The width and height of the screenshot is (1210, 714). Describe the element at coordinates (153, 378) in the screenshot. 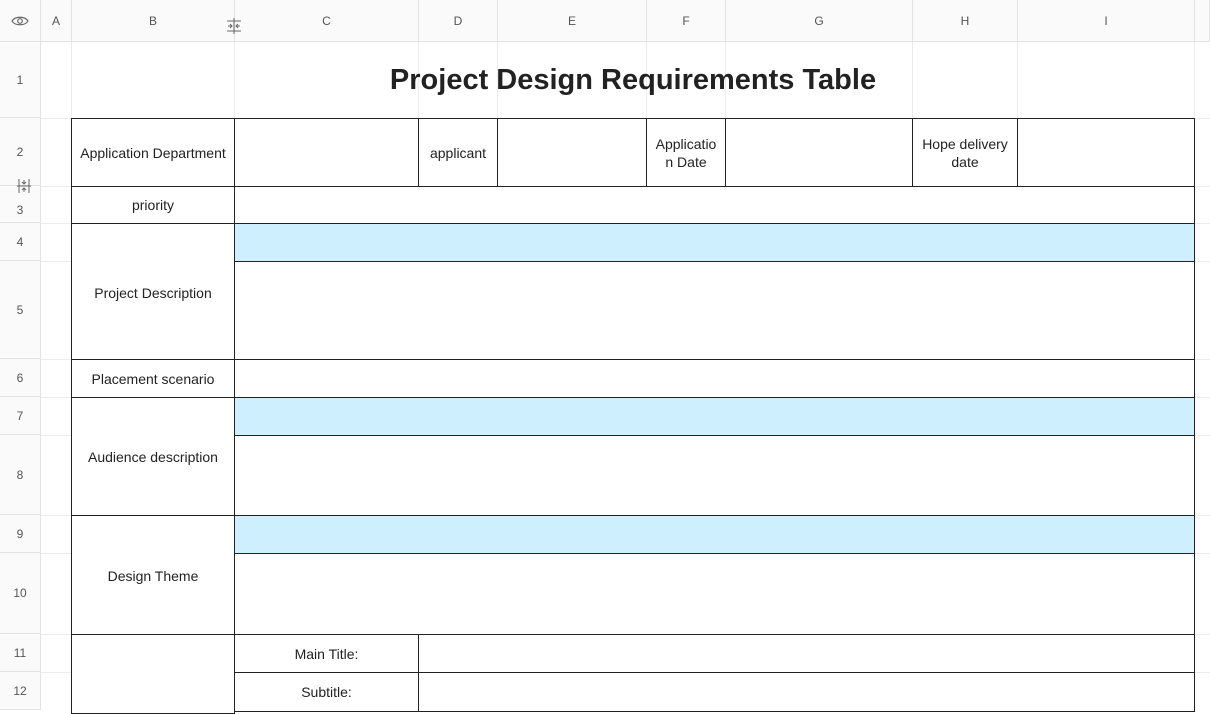

I see `placement-scenario-label: Placement scenario` at that location.